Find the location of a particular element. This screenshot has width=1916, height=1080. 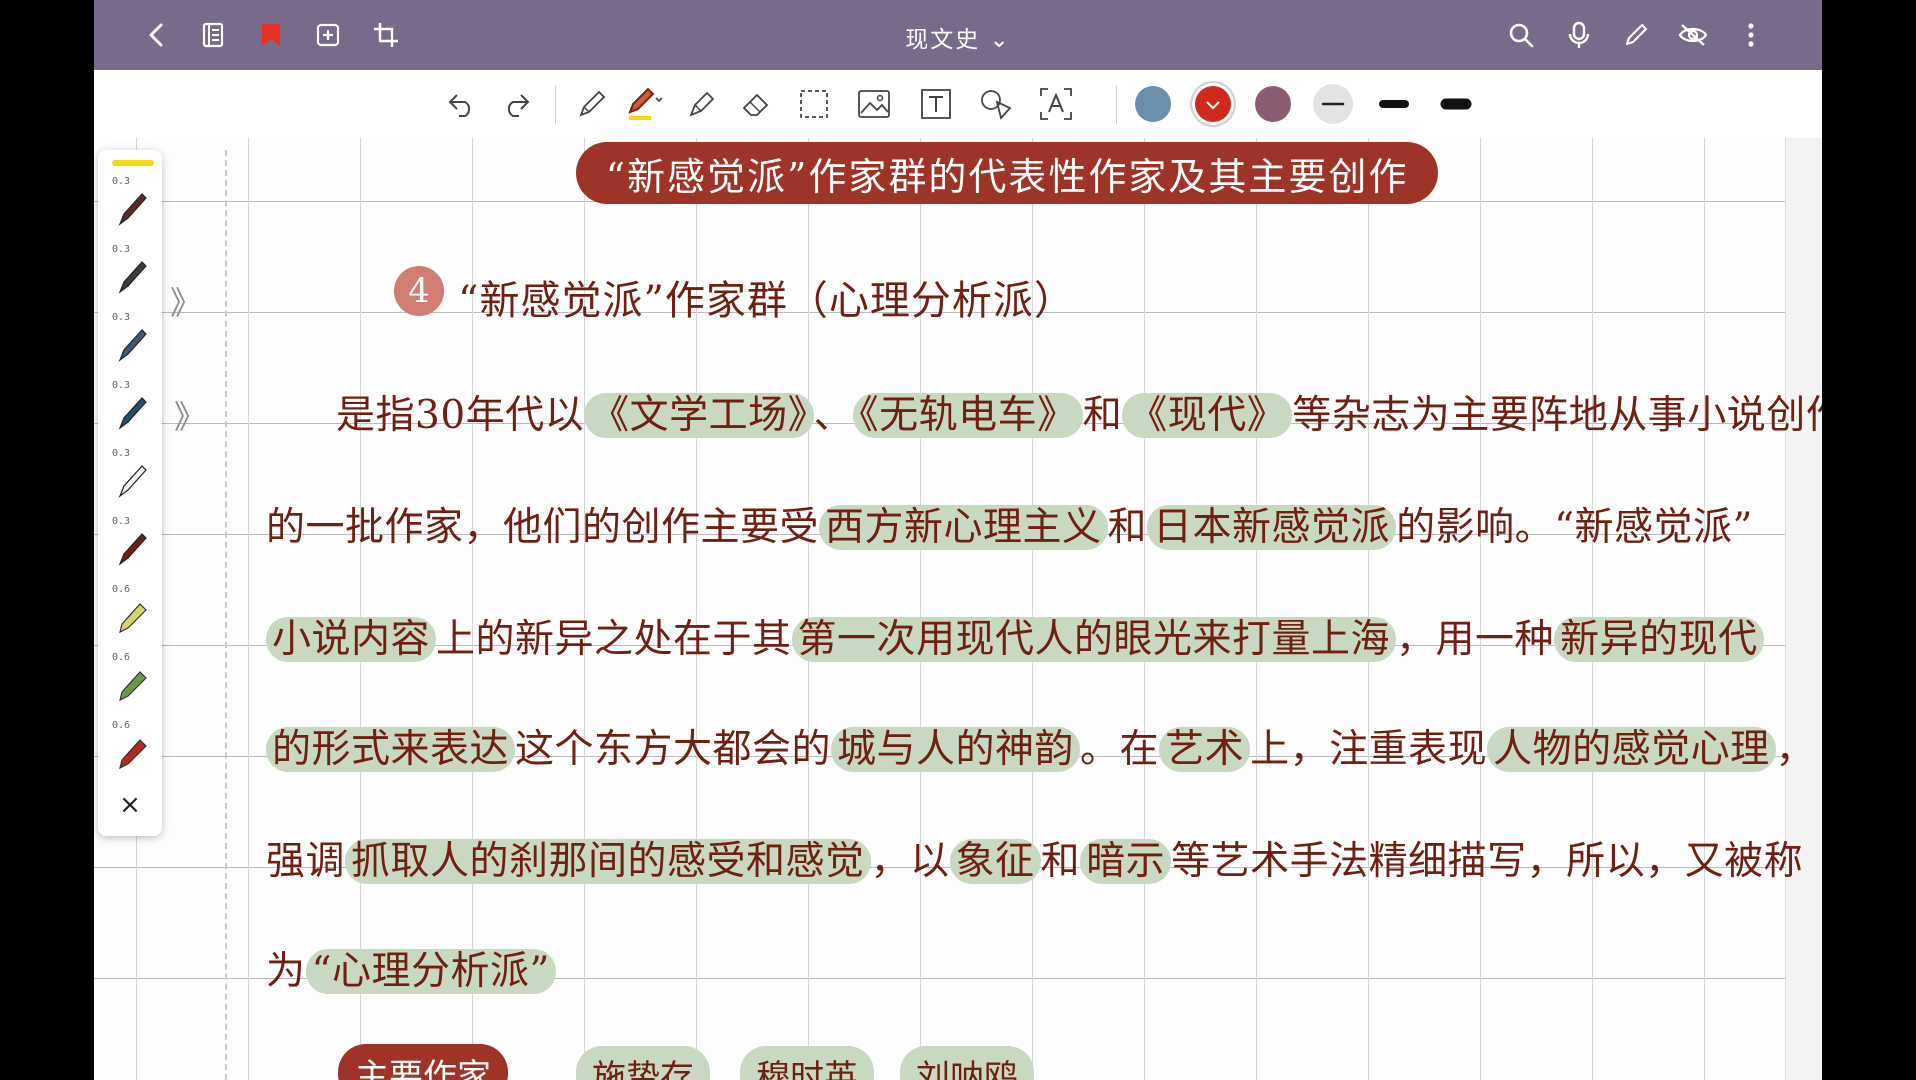

redo-icon is located at coordinates (516, 104).